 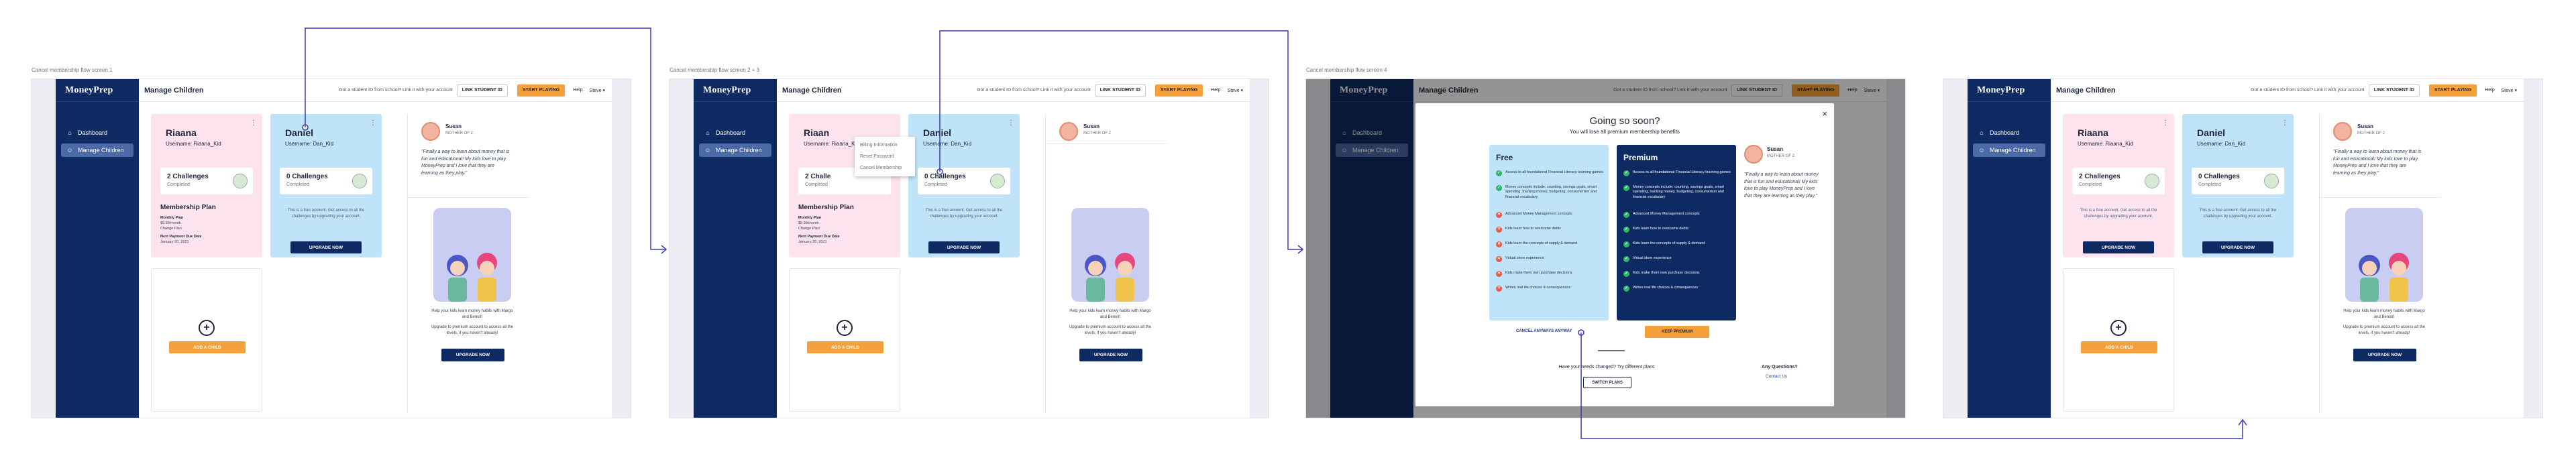 What do you see at coordinates (2118, 181) in the screenshot?
I see `challenges-box: 2 Challenges Completed` at bounding box center [2118, 181].